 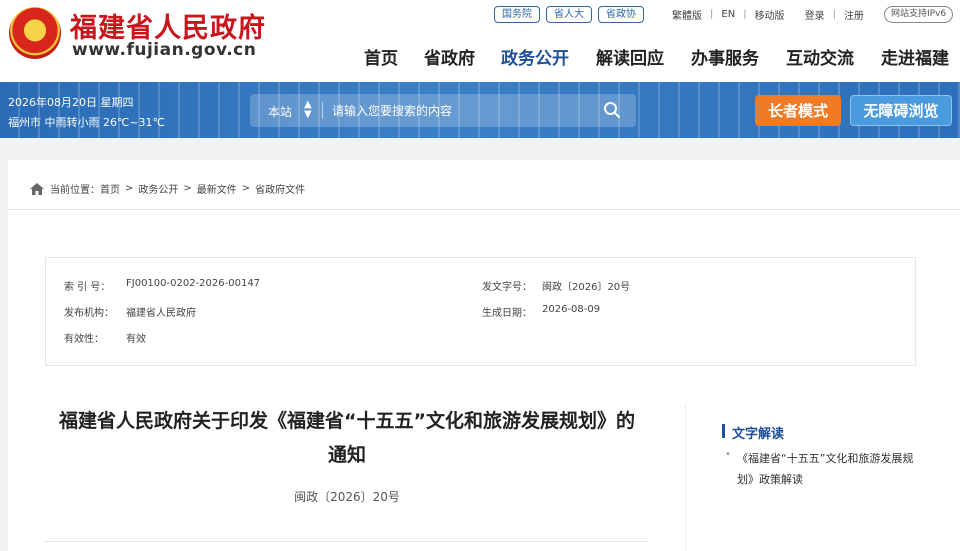 What do you see at coordinates (37, 188) in the screenshot?
I see `home-icon` at bounding box center [37, 188].